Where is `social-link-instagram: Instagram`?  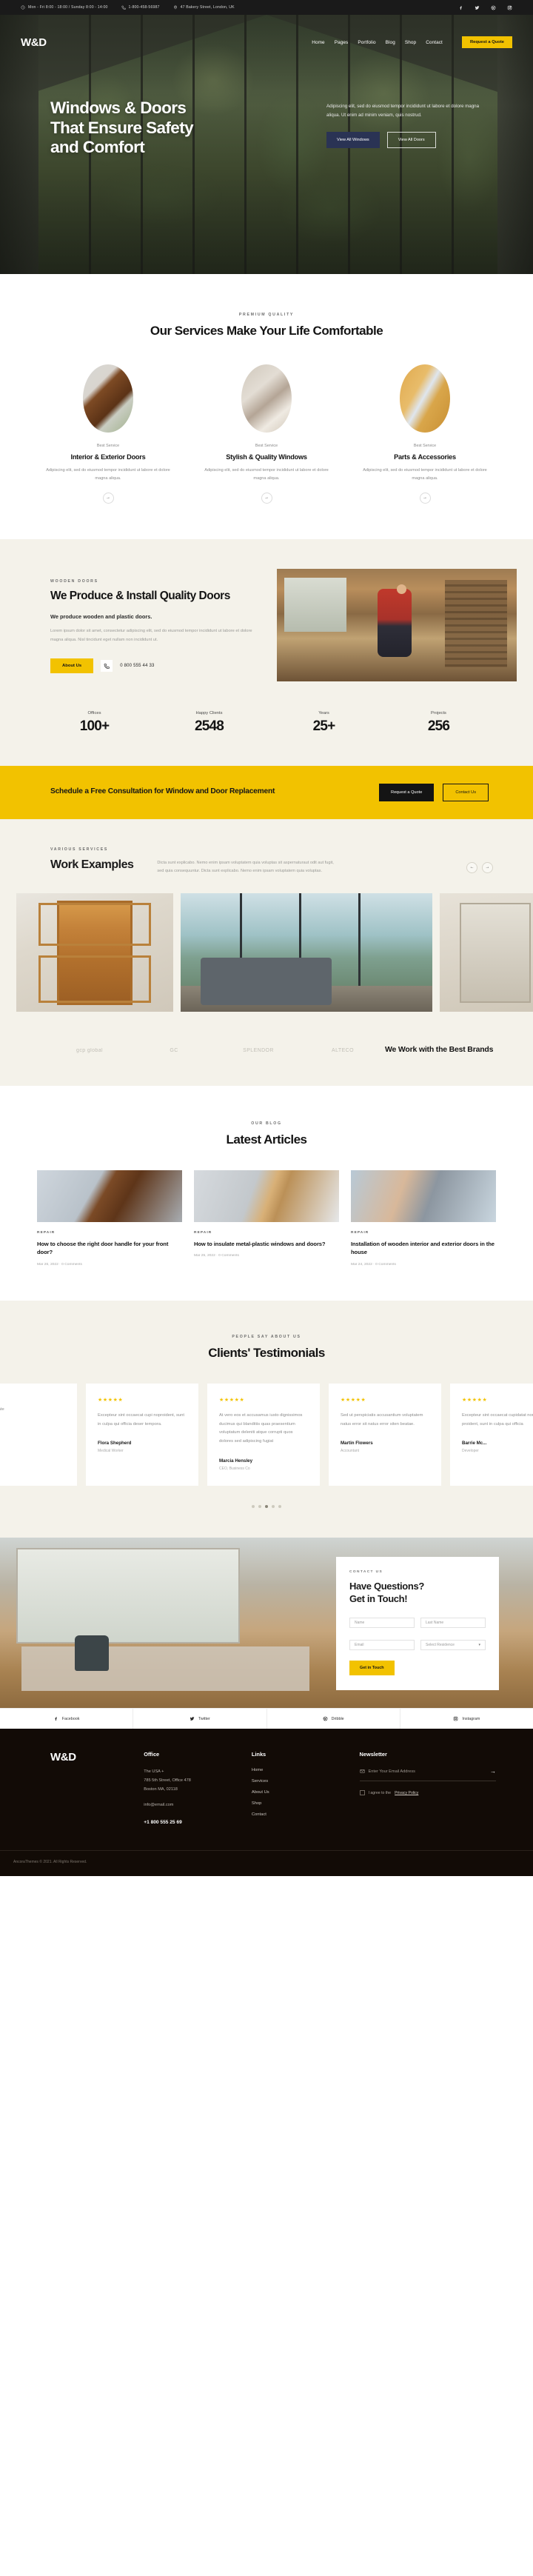 social-link-instagram: Instagram is located at coordinates (466, 1719).